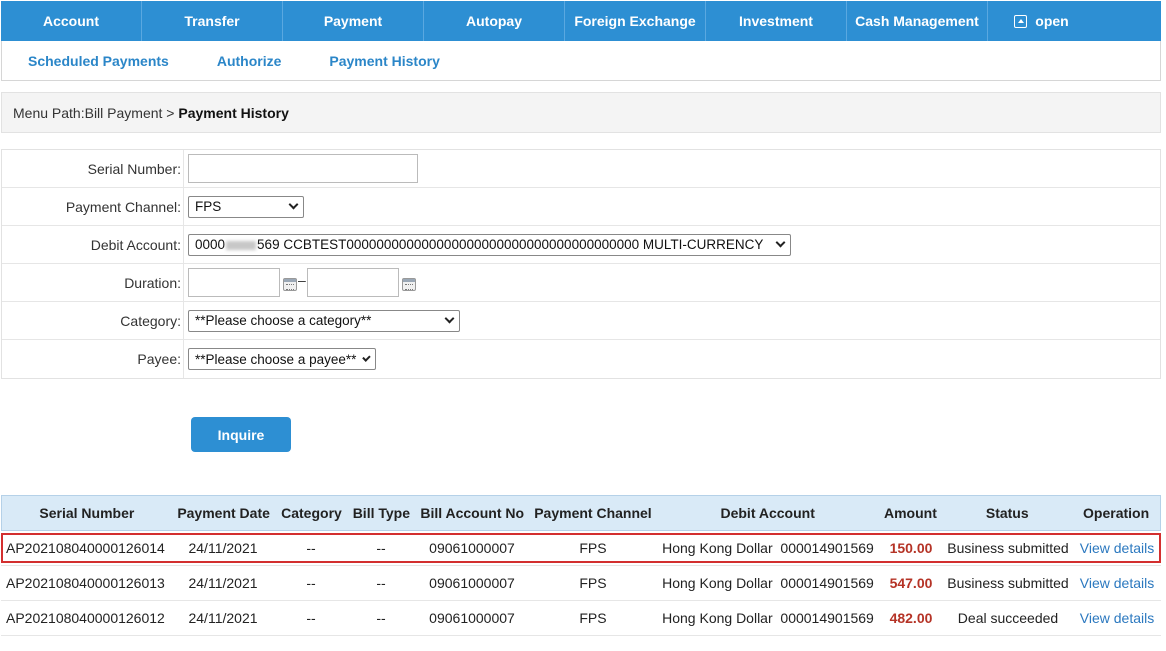 The image size is (1166, 651). I want to click on cell-serial-number: AP202108040000126013, so click(85, 583).